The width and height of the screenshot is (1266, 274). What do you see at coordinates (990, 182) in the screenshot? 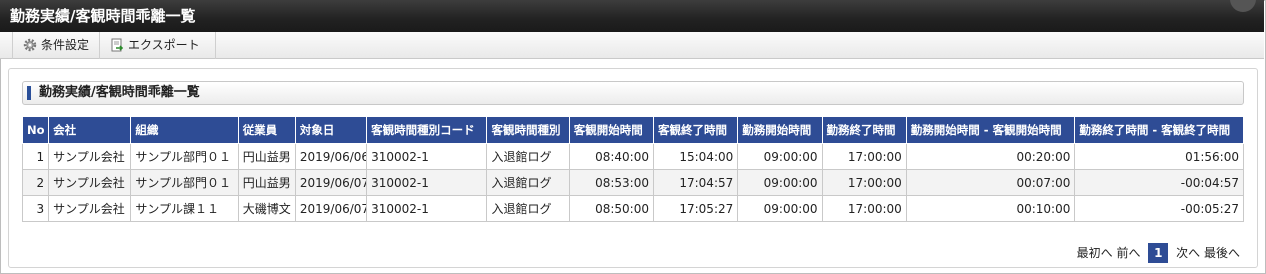
I see `cell-start-diff: 00:07:00` at bounding box center [990, 182].